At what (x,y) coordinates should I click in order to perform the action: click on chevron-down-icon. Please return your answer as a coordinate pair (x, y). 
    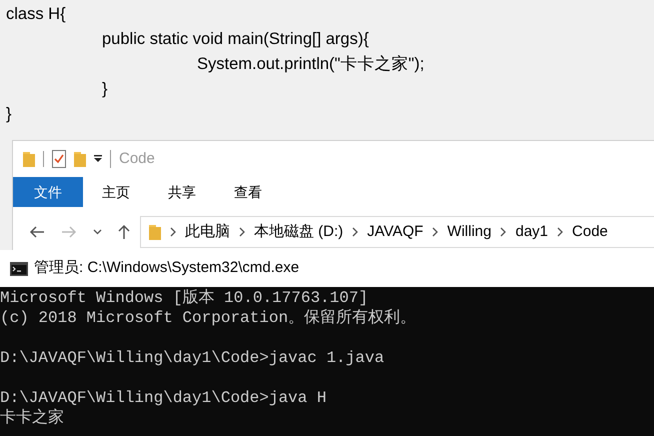
    Looking at the image, I should click on (97, 232).